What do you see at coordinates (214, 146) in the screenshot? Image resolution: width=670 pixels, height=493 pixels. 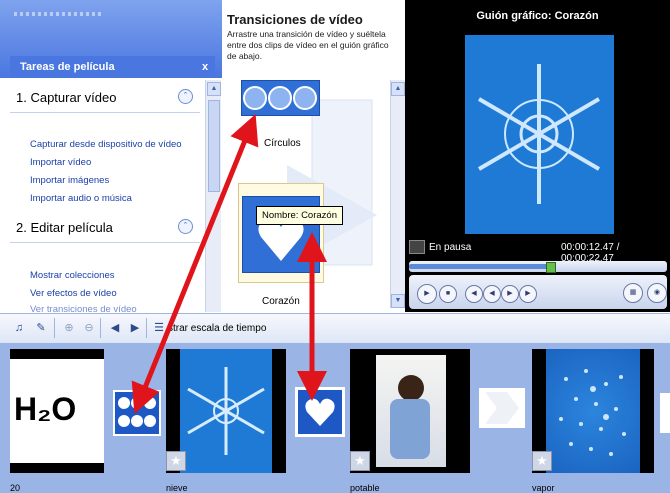 I see `scroll-thumb` at bounding box center [214, 146].